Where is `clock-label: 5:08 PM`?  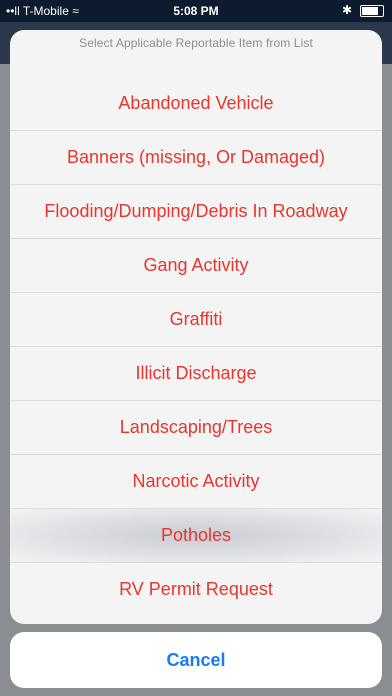 clock-label: 5:08 PM is located at coordinates (196, 11).